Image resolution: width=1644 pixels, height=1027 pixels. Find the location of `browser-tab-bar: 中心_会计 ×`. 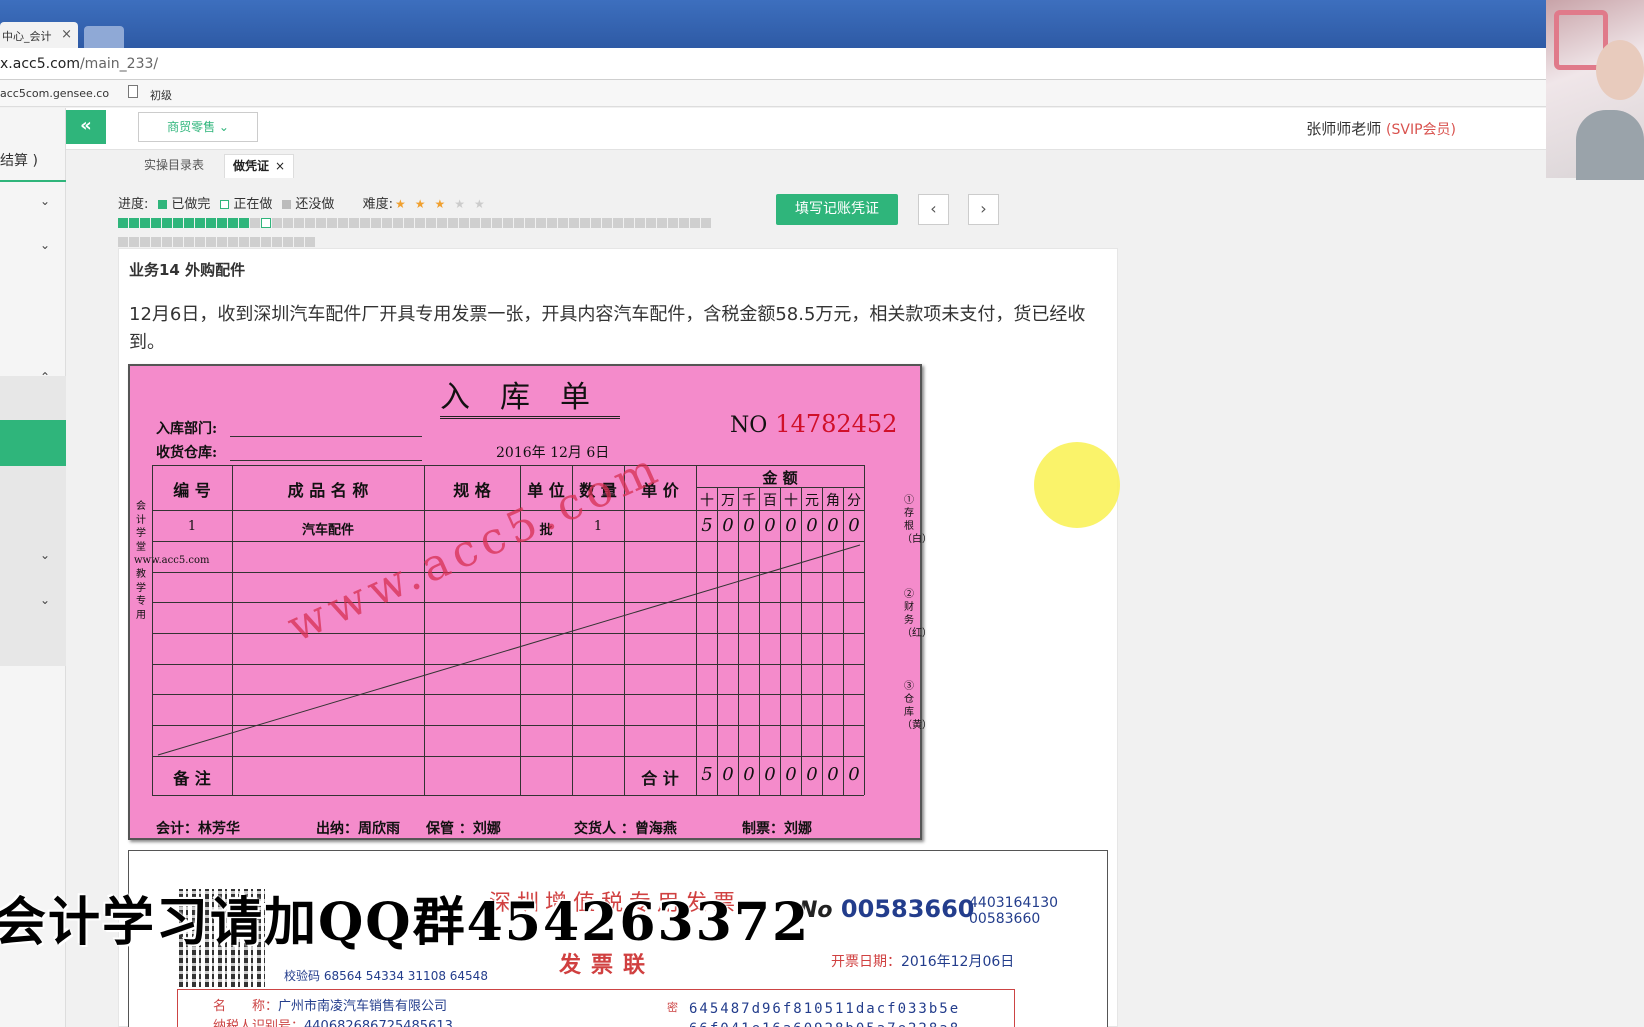

browser-tab-bar: 中心_会计 × is located at coordinates (822, 24).